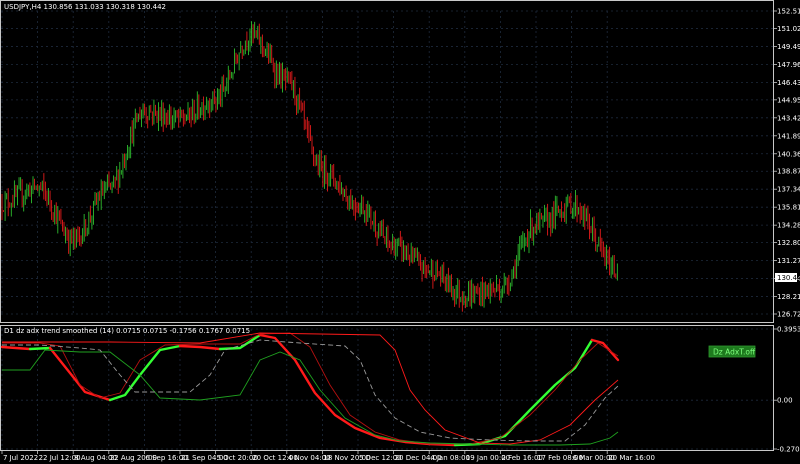 Image resolution: width=800 pixels, height=464 pixels. I want to click on price-tick-label: 141.890, so click(788, 136).